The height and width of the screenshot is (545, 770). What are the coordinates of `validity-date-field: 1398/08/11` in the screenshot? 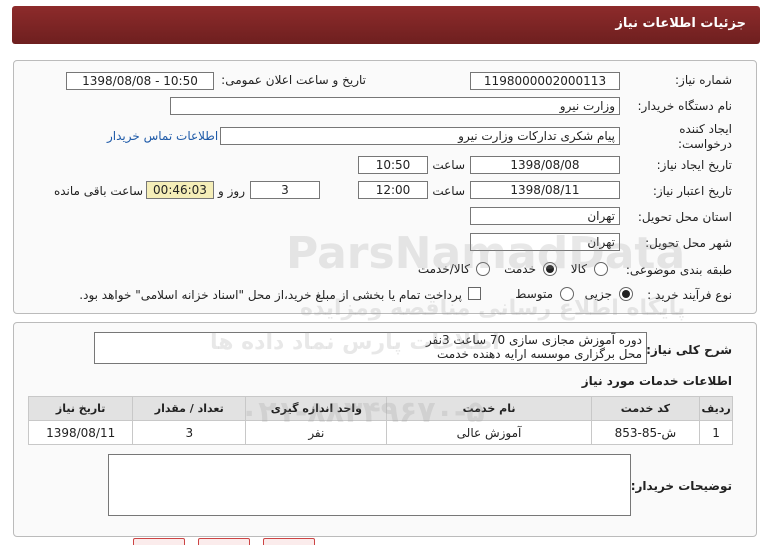 It's located at (545, 190).